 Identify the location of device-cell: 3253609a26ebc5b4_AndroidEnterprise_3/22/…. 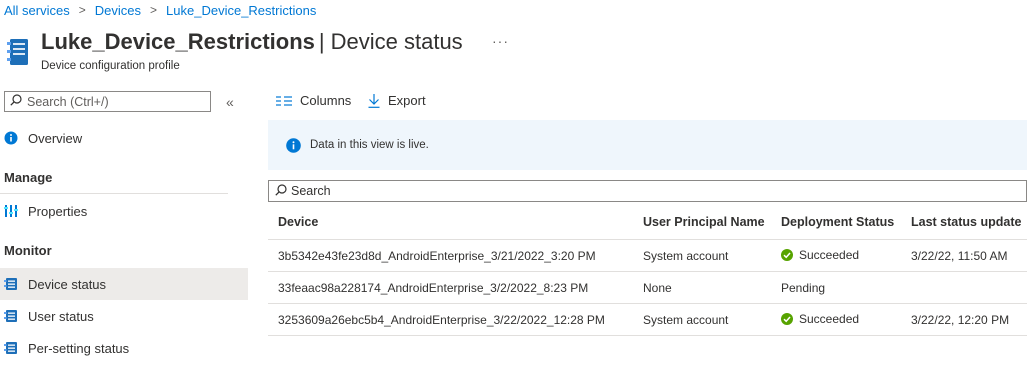
(450, 319).